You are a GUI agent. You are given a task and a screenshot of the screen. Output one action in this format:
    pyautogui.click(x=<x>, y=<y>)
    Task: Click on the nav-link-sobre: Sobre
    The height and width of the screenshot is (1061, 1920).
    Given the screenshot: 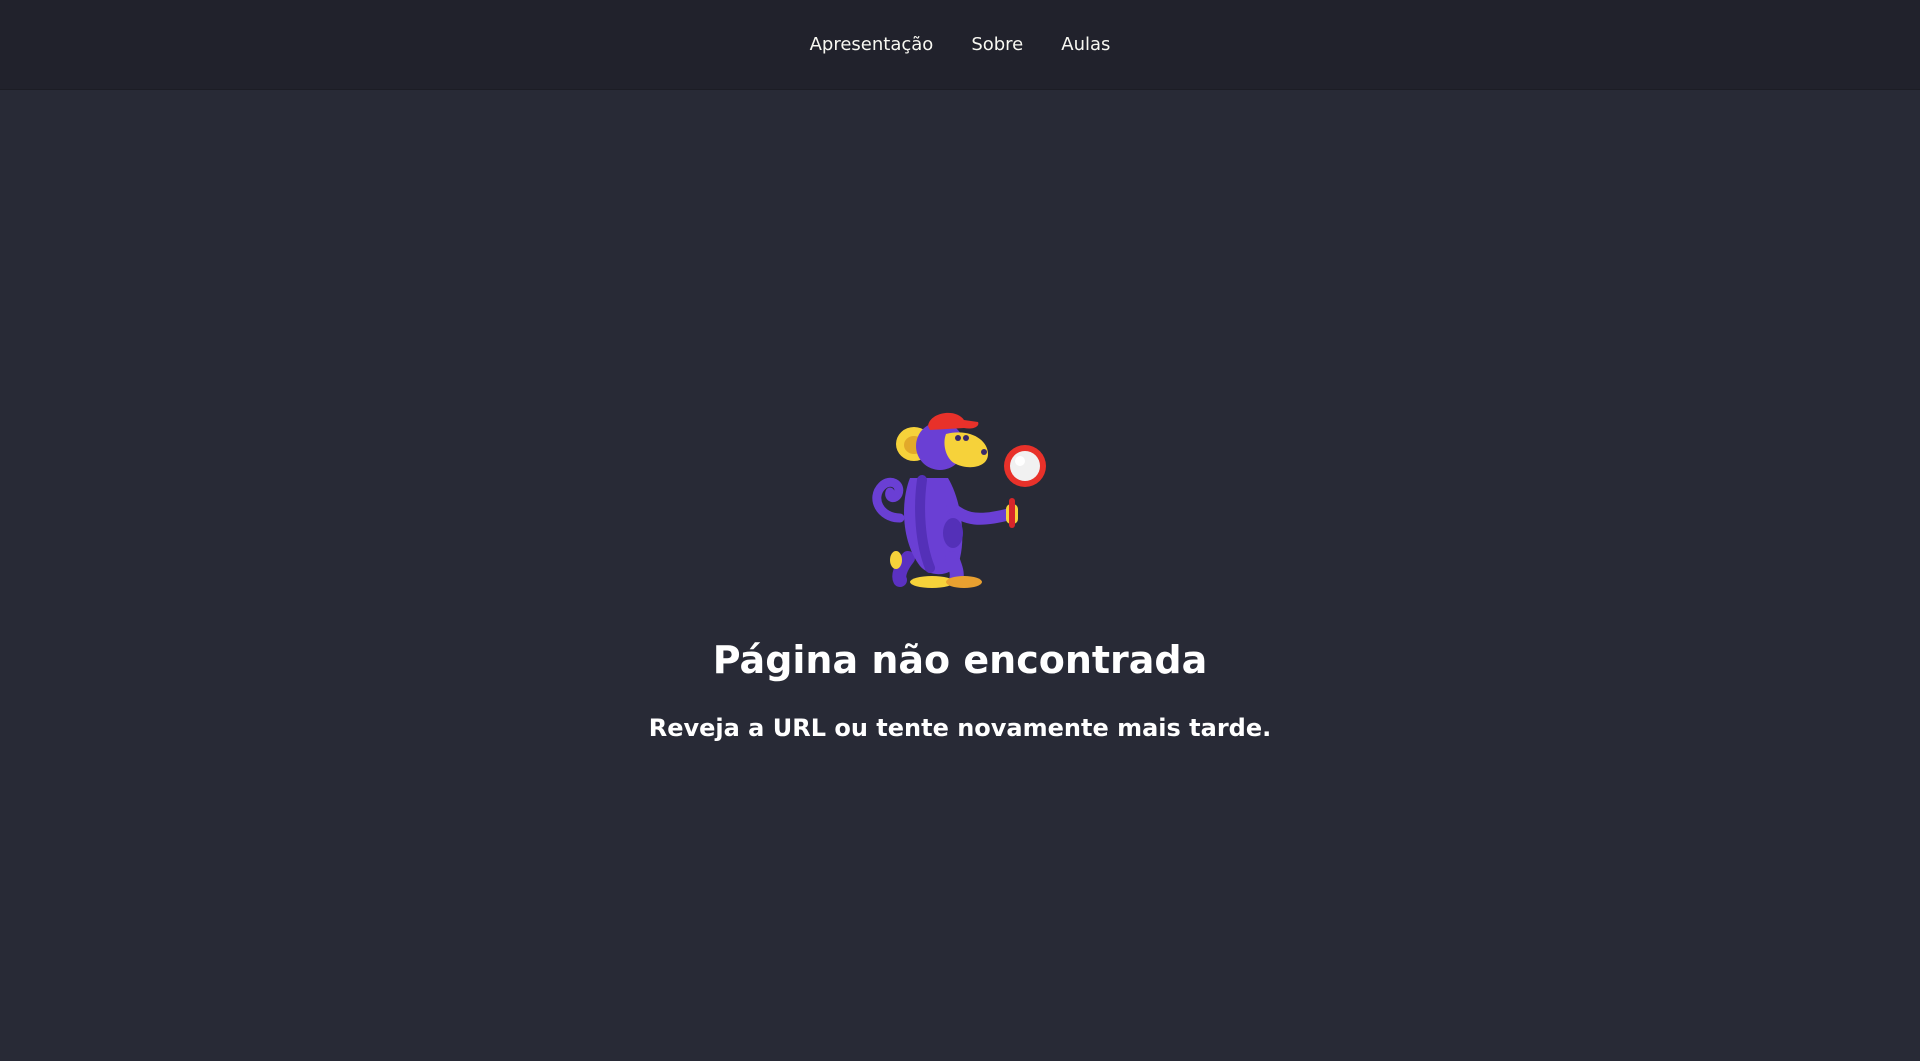 What is the action you would take?
    pyautogui.click(x=997, y=45)
    